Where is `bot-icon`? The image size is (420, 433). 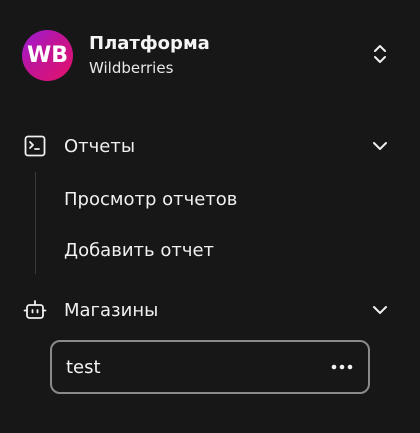 bot-icon is located at coordinates (35, 310).